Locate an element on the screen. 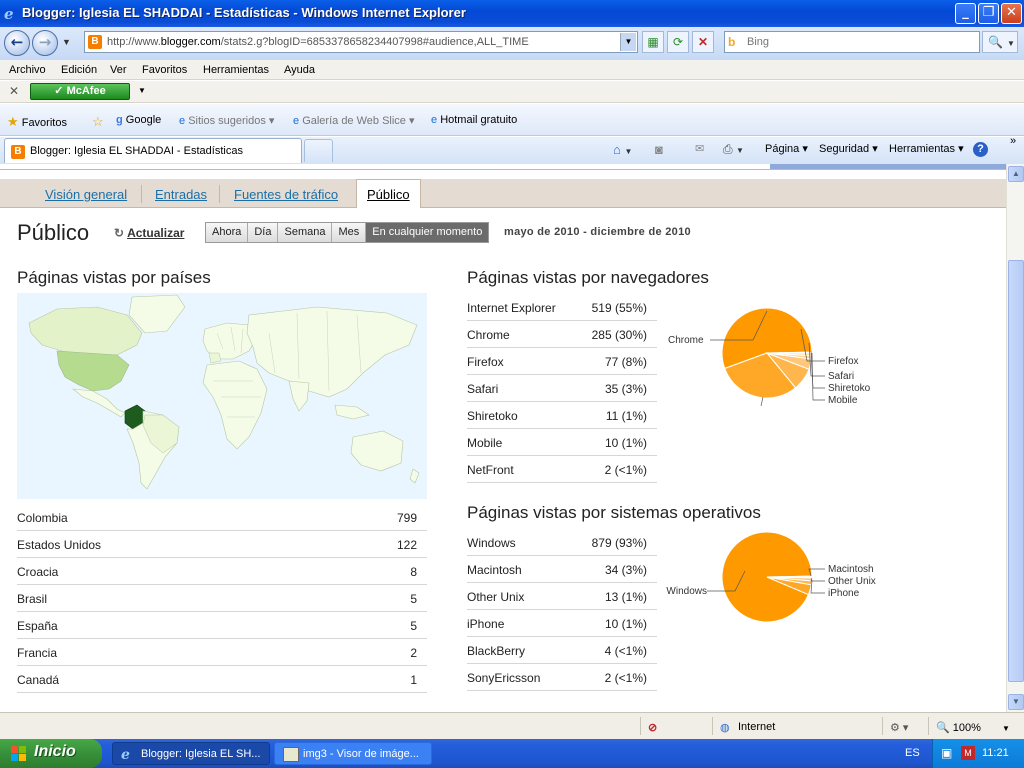 The width and height of the screenshot is (1024, 768). zoom-control: 🔍 100% ▼ is located at coordinates (973, 727).